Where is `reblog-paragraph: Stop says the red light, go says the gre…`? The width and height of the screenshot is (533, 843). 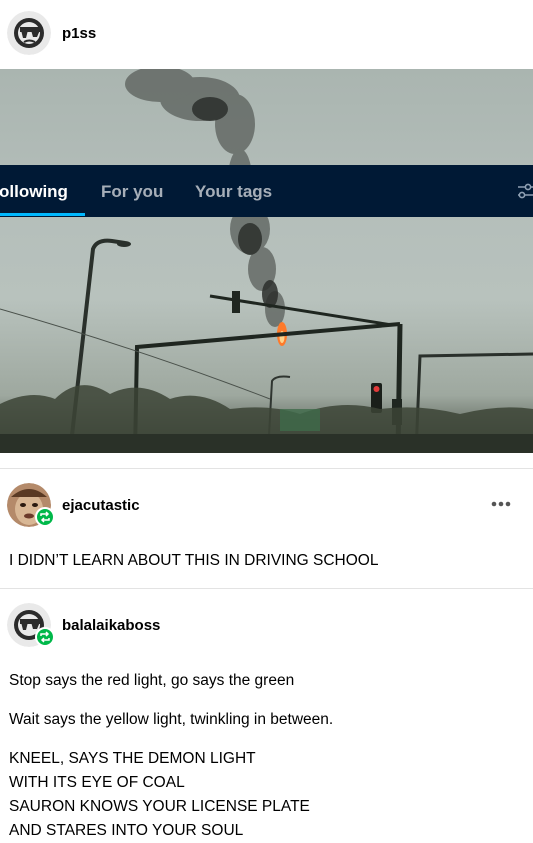
reblog-paragraph: Stop says the red light, go says the gre… is located at coordinates (152, 680).